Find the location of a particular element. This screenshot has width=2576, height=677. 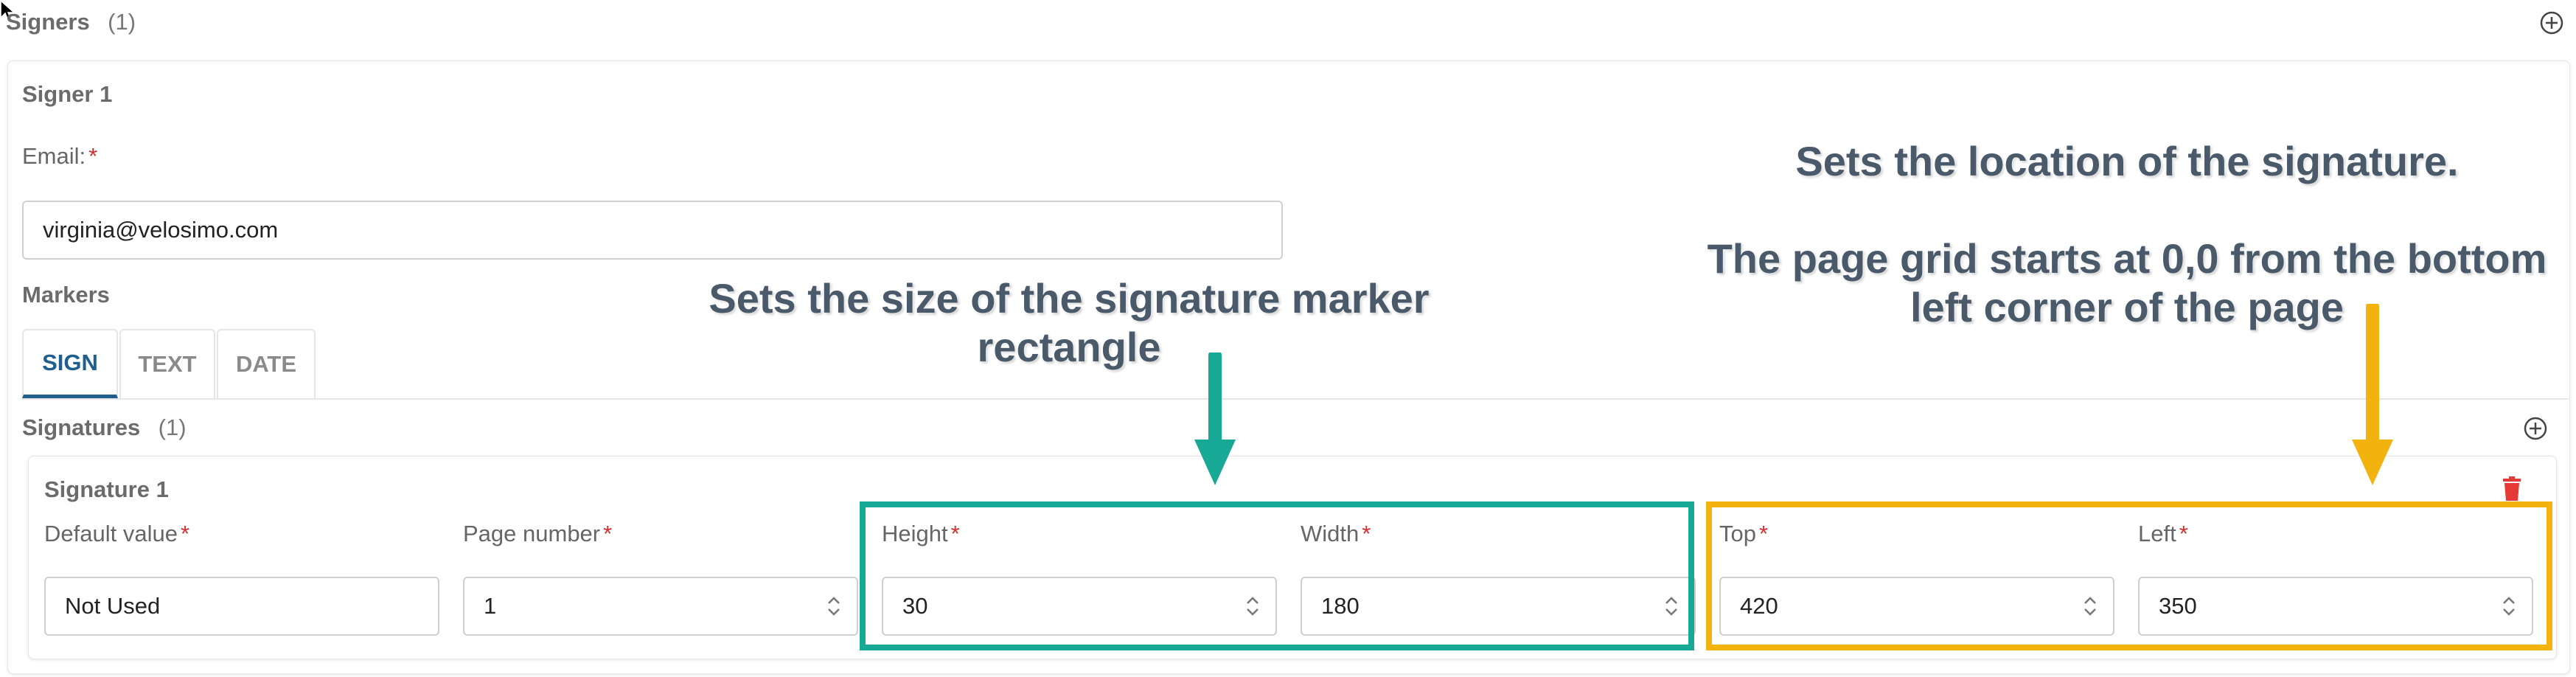

signers-header: Signers (1) is located at coordinates (71, 22).